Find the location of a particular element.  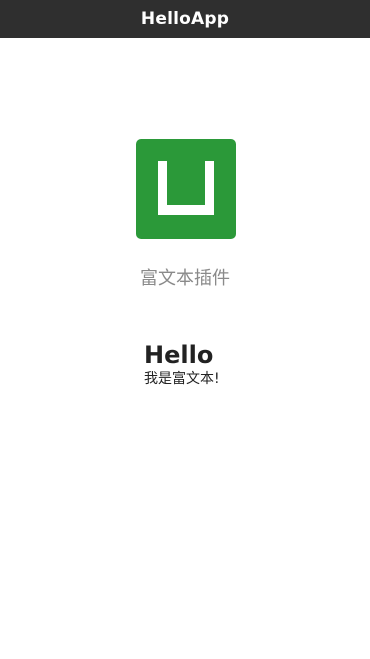

page-title: HelloApp is located at coordinates (185, 19).